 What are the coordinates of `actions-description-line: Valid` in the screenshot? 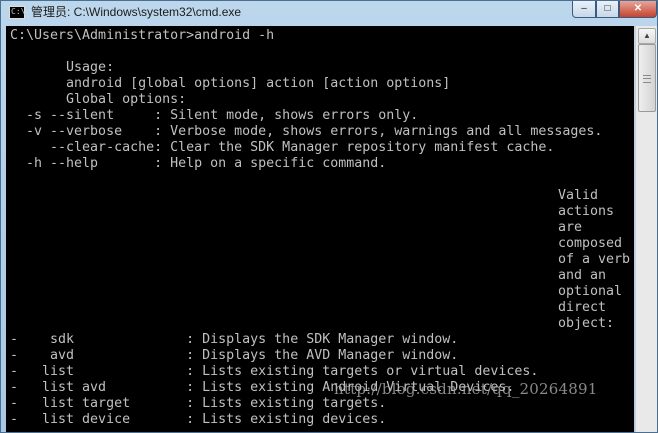 It's located at (578, 195).